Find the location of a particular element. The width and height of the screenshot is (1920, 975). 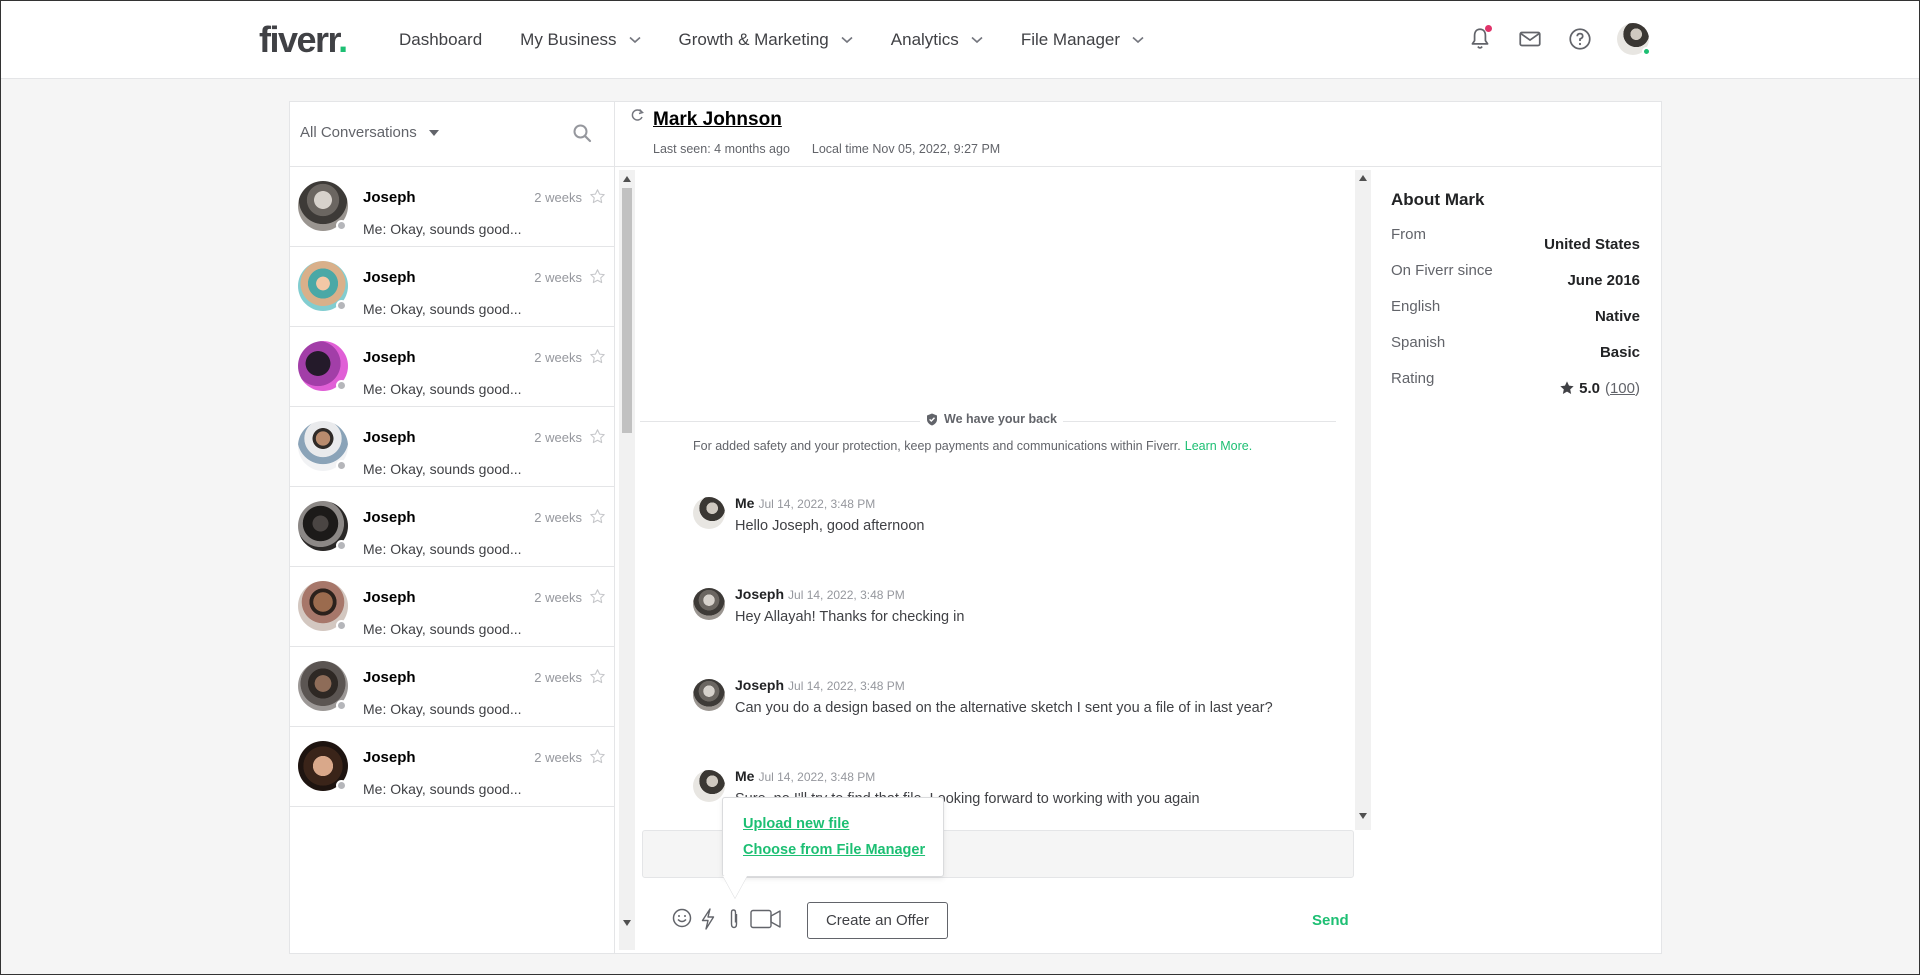

nav-file-manager: File Manager is located at coordinates (1082, 40).